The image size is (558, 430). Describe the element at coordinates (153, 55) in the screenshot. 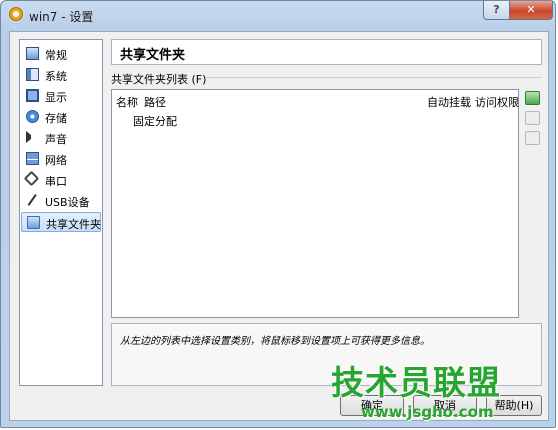

I see `page-title: 共享文件夹` at that location.